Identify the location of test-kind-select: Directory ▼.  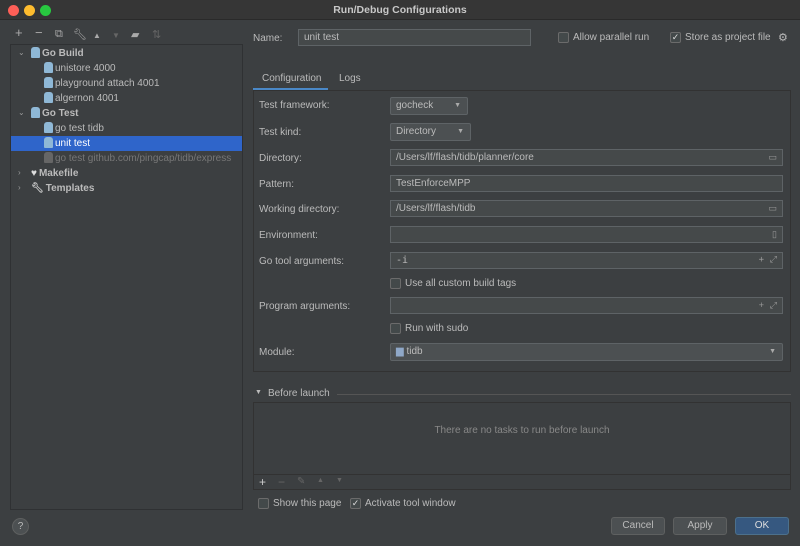
(430, 132).